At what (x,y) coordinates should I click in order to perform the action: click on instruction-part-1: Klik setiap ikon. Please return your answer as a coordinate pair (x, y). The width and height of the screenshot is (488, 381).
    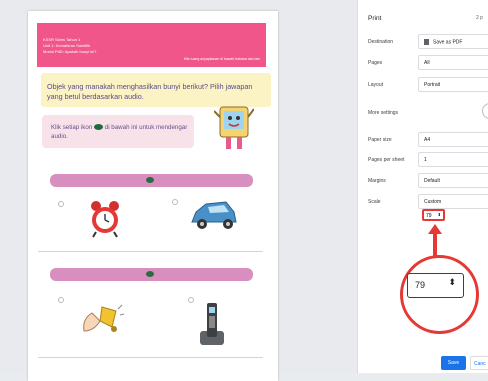
    Looking at the image, I should click on (72, 127).